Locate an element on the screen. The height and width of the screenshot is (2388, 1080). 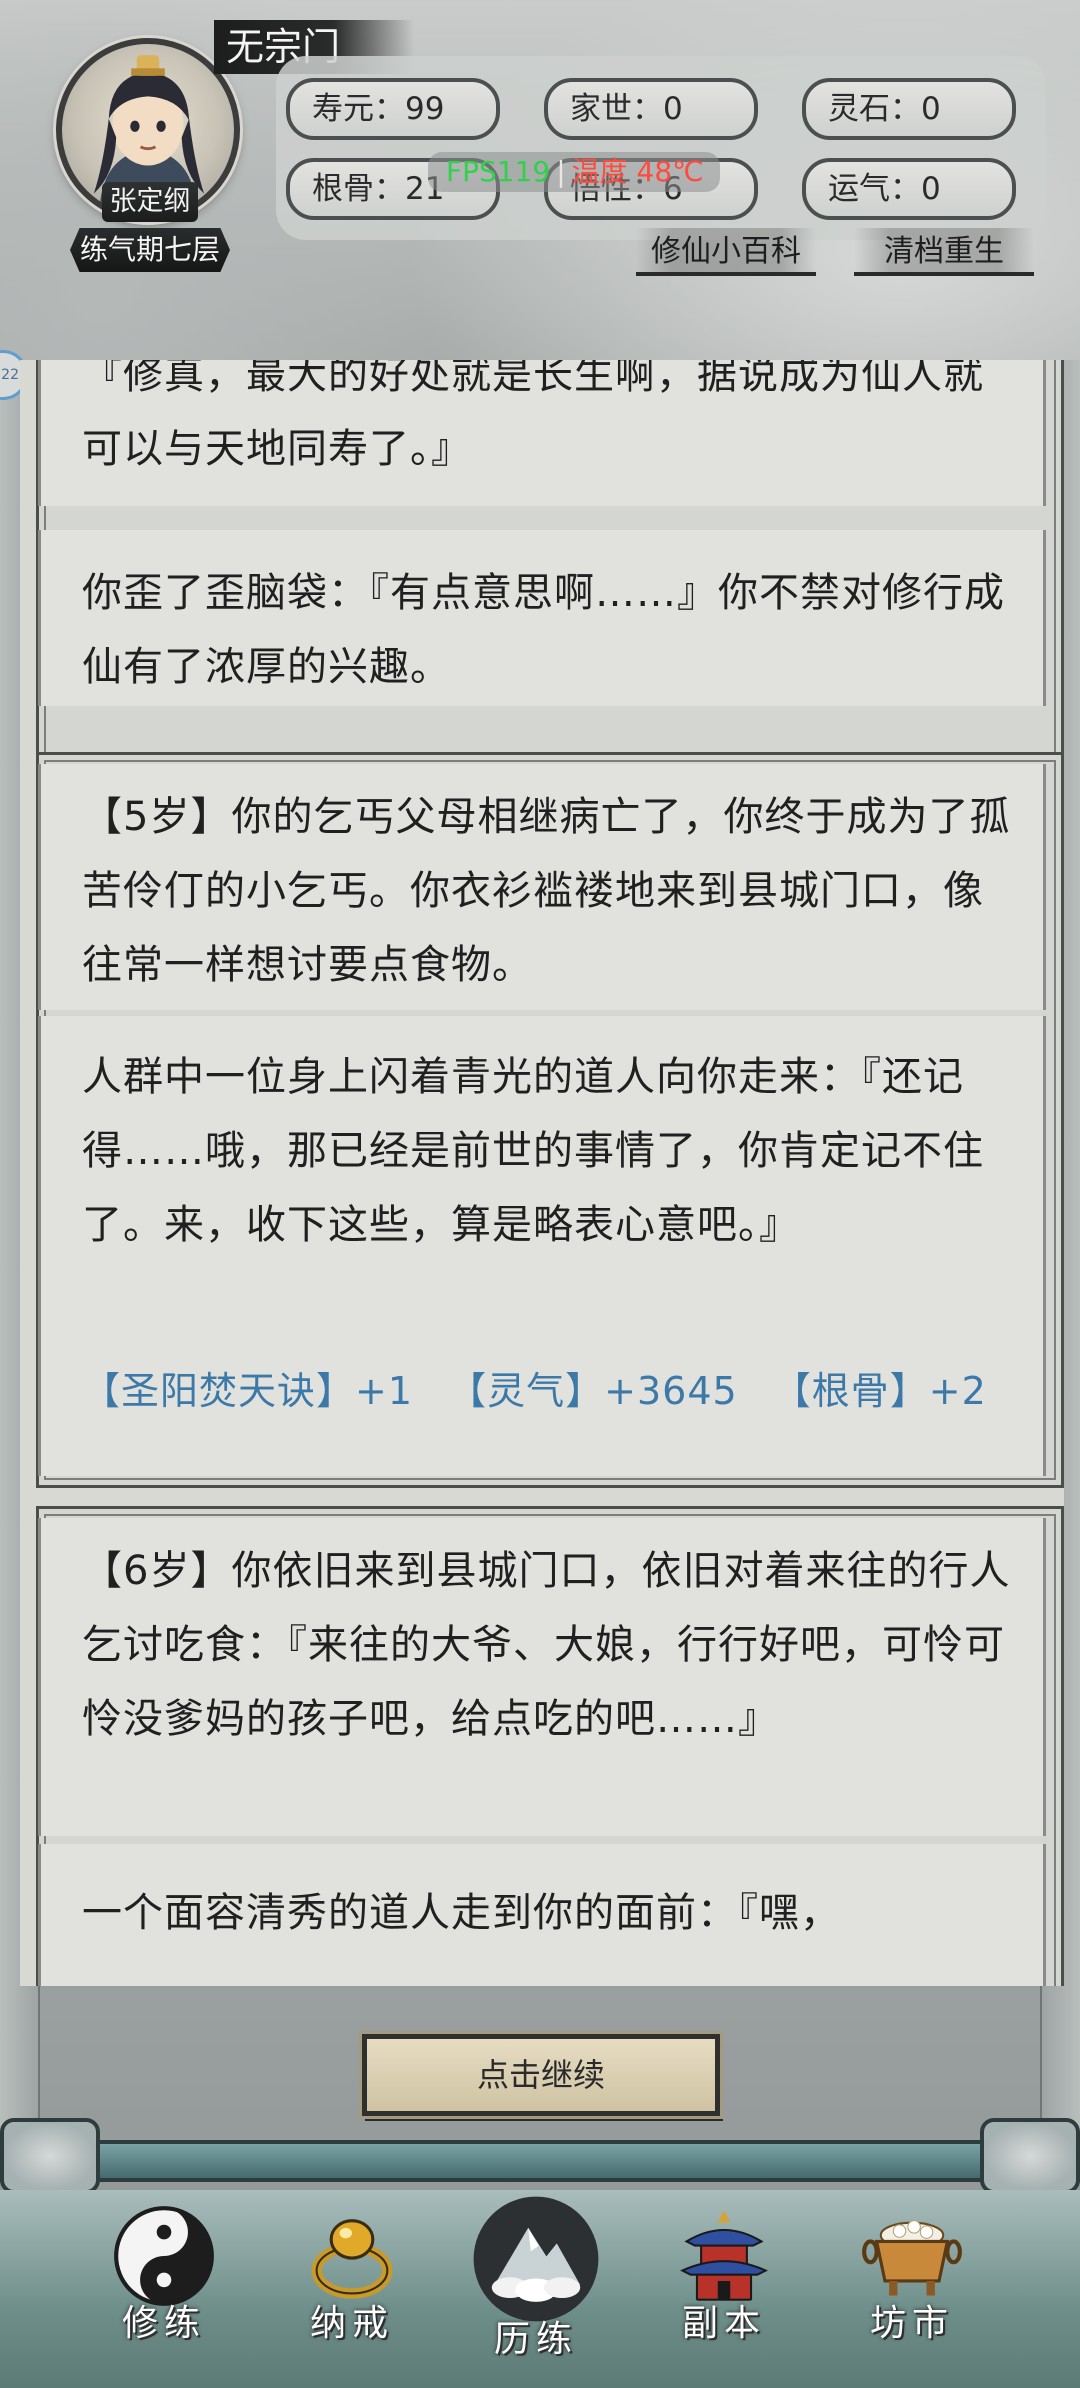
nav-label: 副本 is located at coordinates (723, 2323).